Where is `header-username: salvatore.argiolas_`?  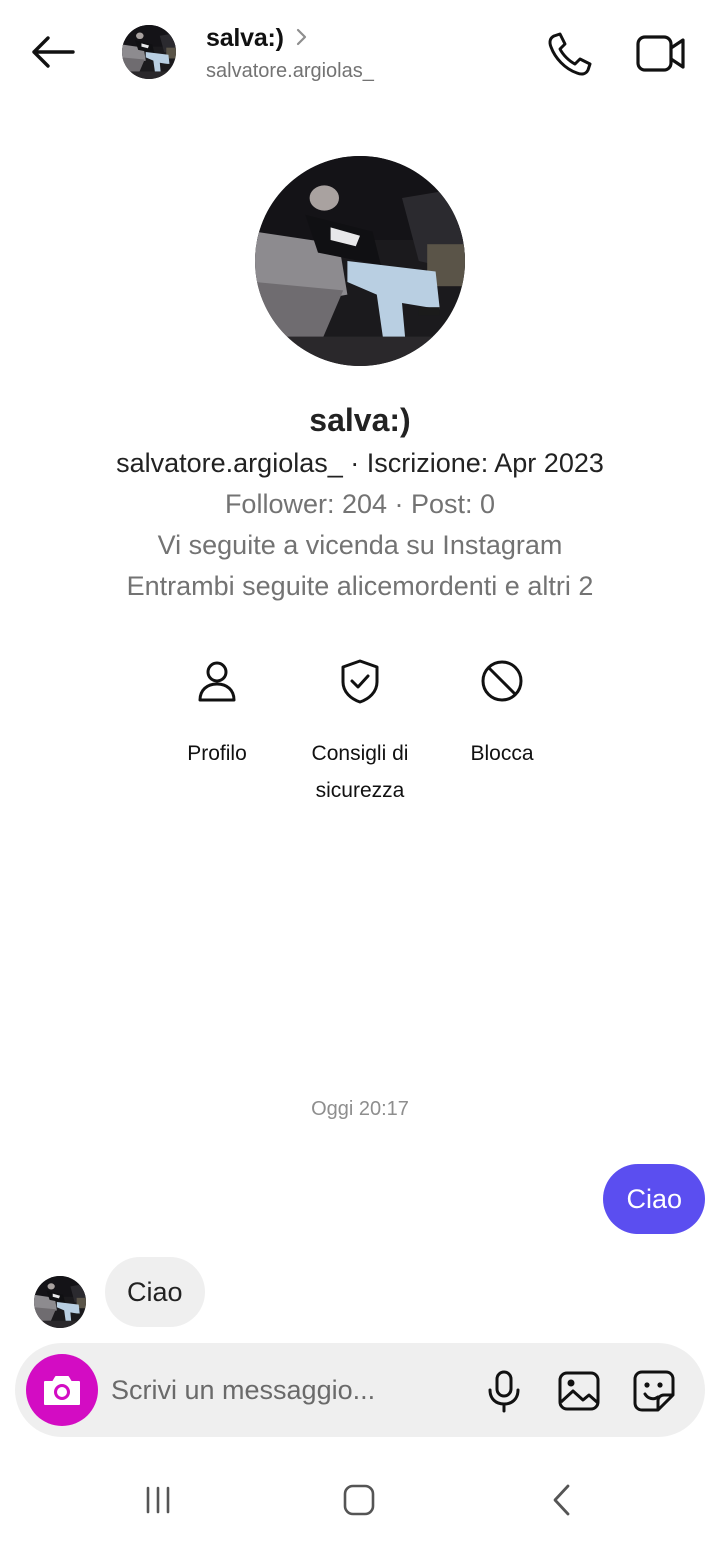 header-username: salvatore.argiolas_ is located at coordinates (290, 71).